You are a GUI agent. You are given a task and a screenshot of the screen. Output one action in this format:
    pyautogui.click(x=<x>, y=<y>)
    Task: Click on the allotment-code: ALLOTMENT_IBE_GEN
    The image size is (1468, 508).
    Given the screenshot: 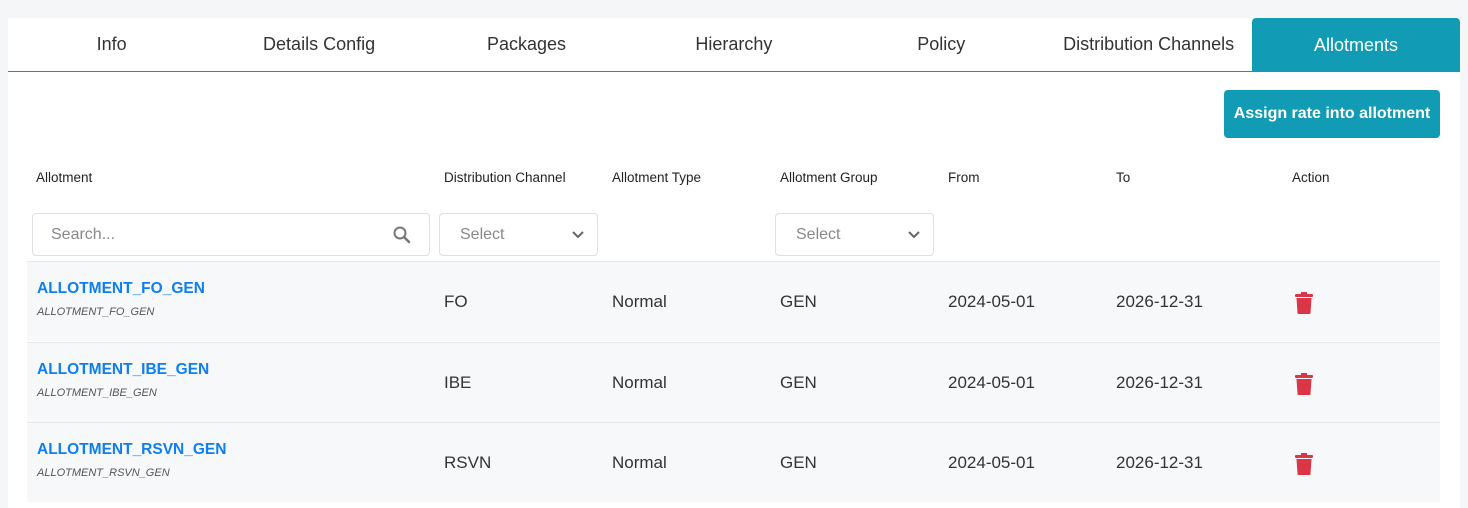 What is the action you would take?
    pyautogui.click(x=97, y=392)
    